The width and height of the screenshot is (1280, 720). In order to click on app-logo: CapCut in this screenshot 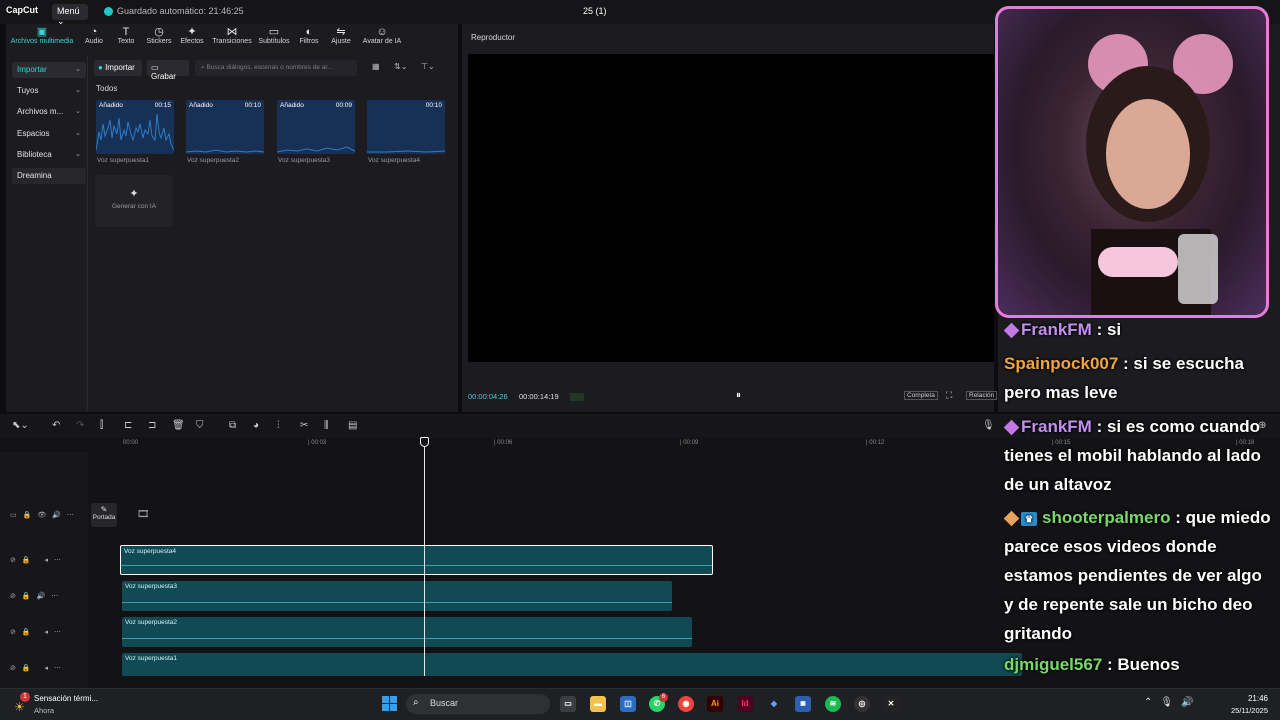, I will do `click(22, 10)`.